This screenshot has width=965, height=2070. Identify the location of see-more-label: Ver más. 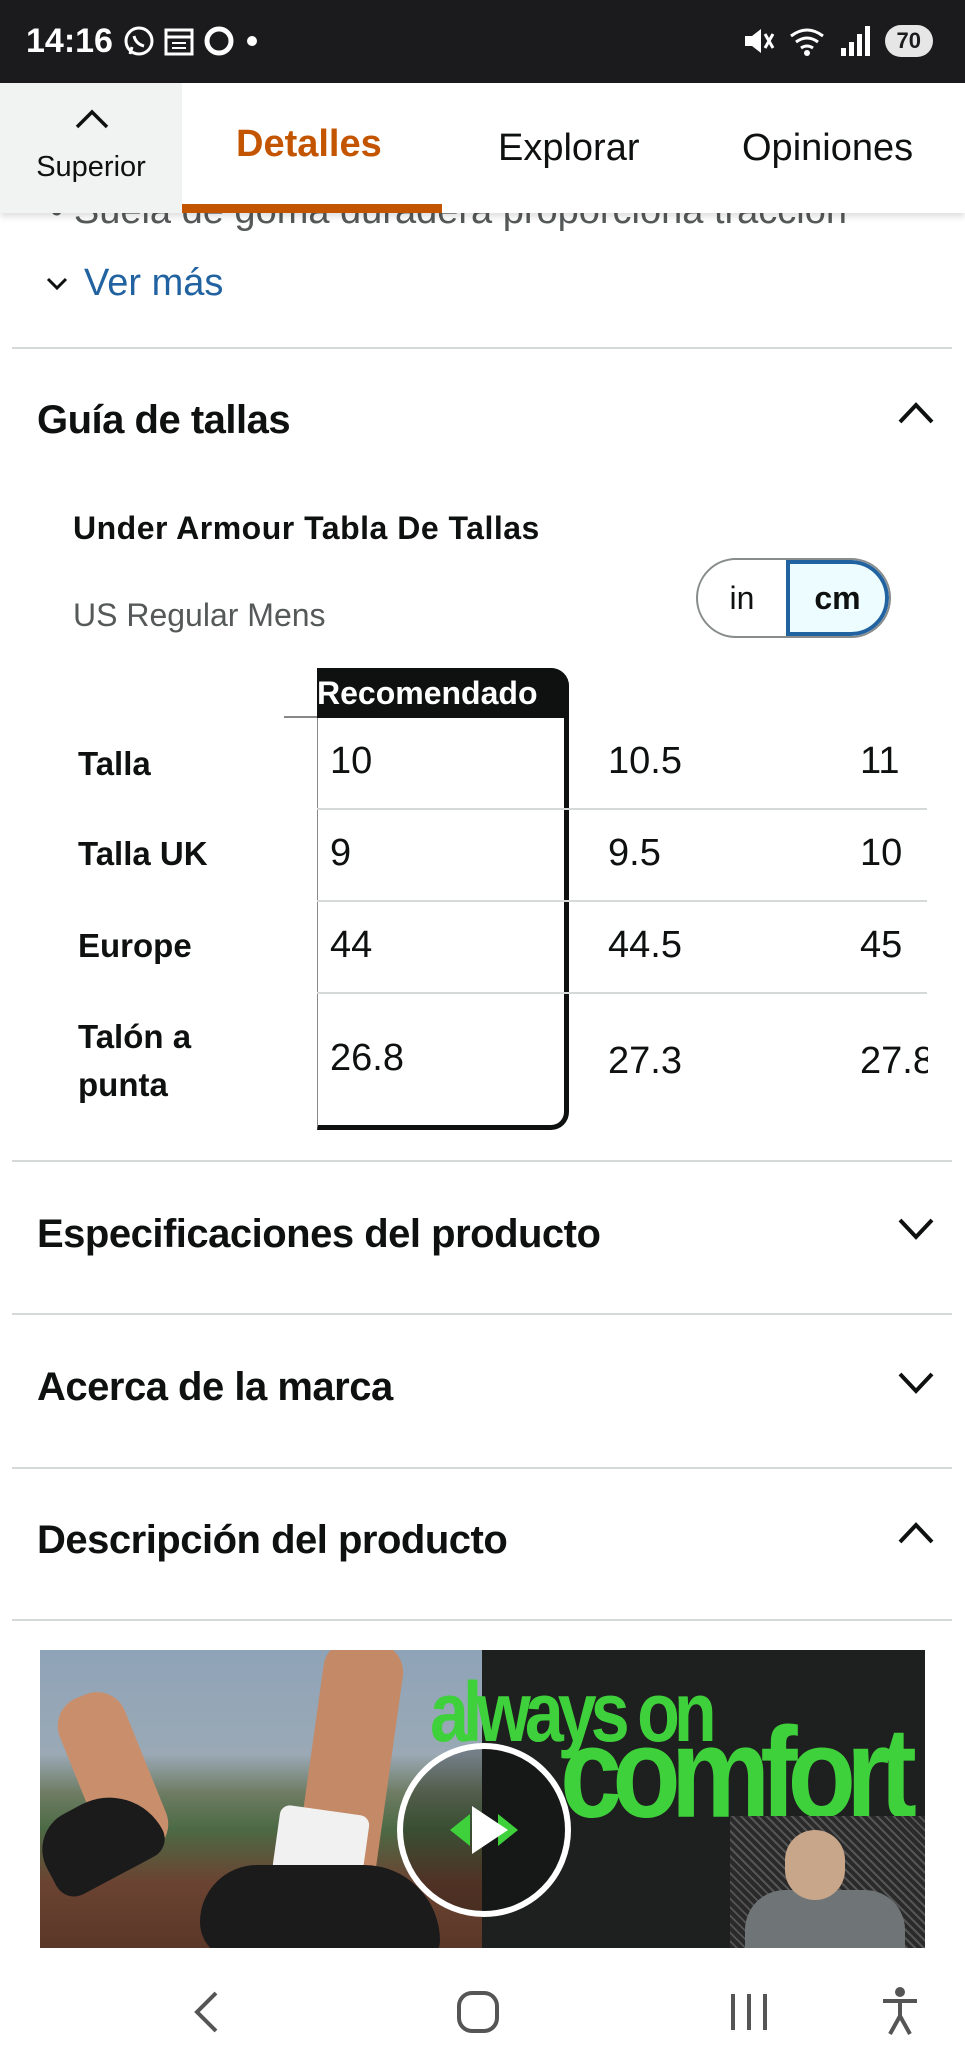
(154, 283).